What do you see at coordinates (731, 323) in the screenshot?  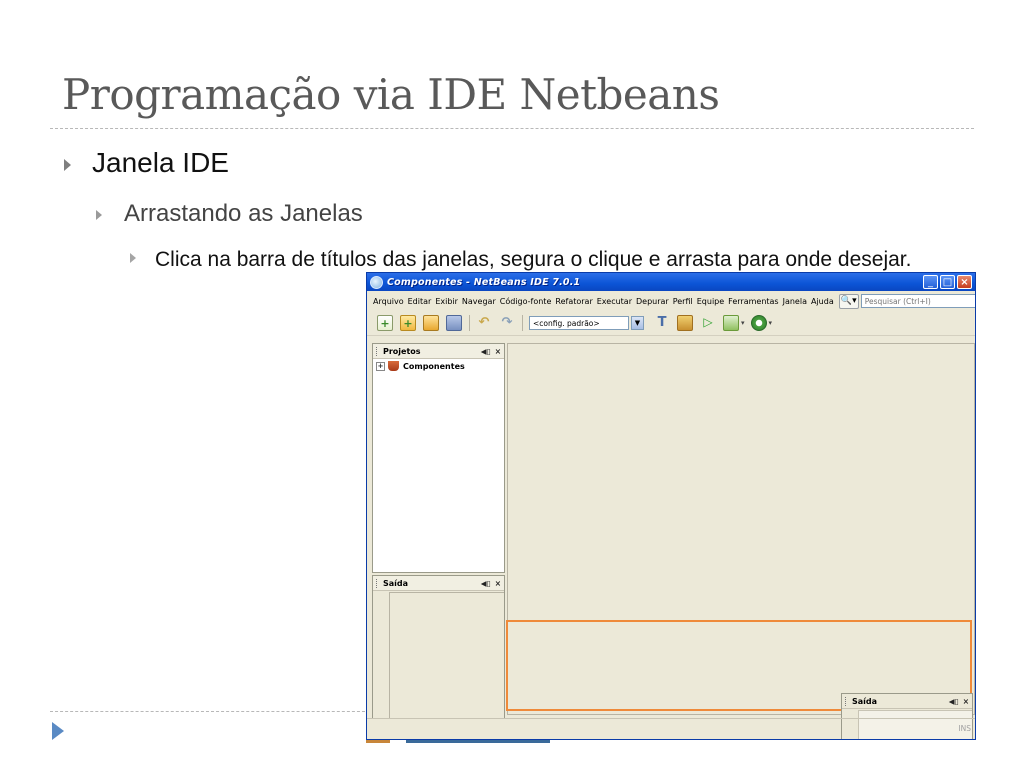 I see `debug-icon` at bounding box center [731, 323].